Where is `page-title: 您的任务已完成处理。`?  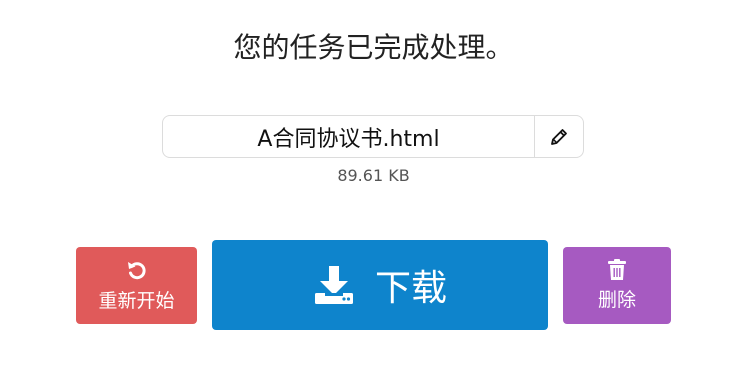 page-title: 您的任务已完成处理。 is located at coordinates (373, 47).